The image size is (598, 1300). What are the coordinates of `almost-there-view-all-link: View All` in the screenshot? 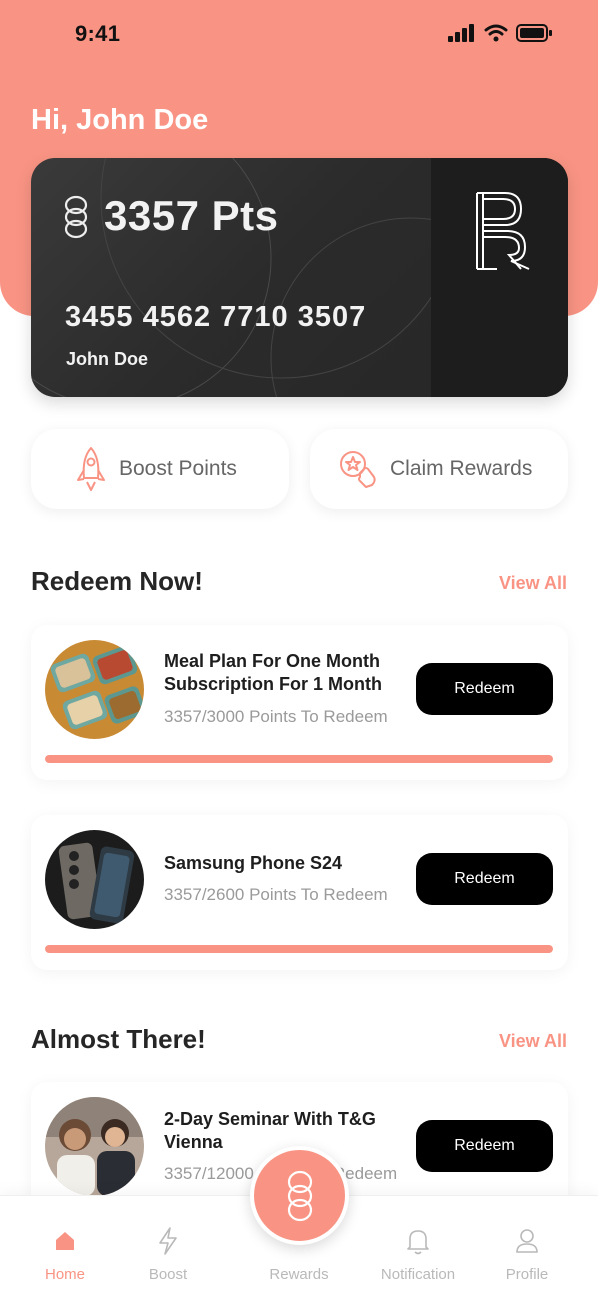 It's located at (533, 1041).